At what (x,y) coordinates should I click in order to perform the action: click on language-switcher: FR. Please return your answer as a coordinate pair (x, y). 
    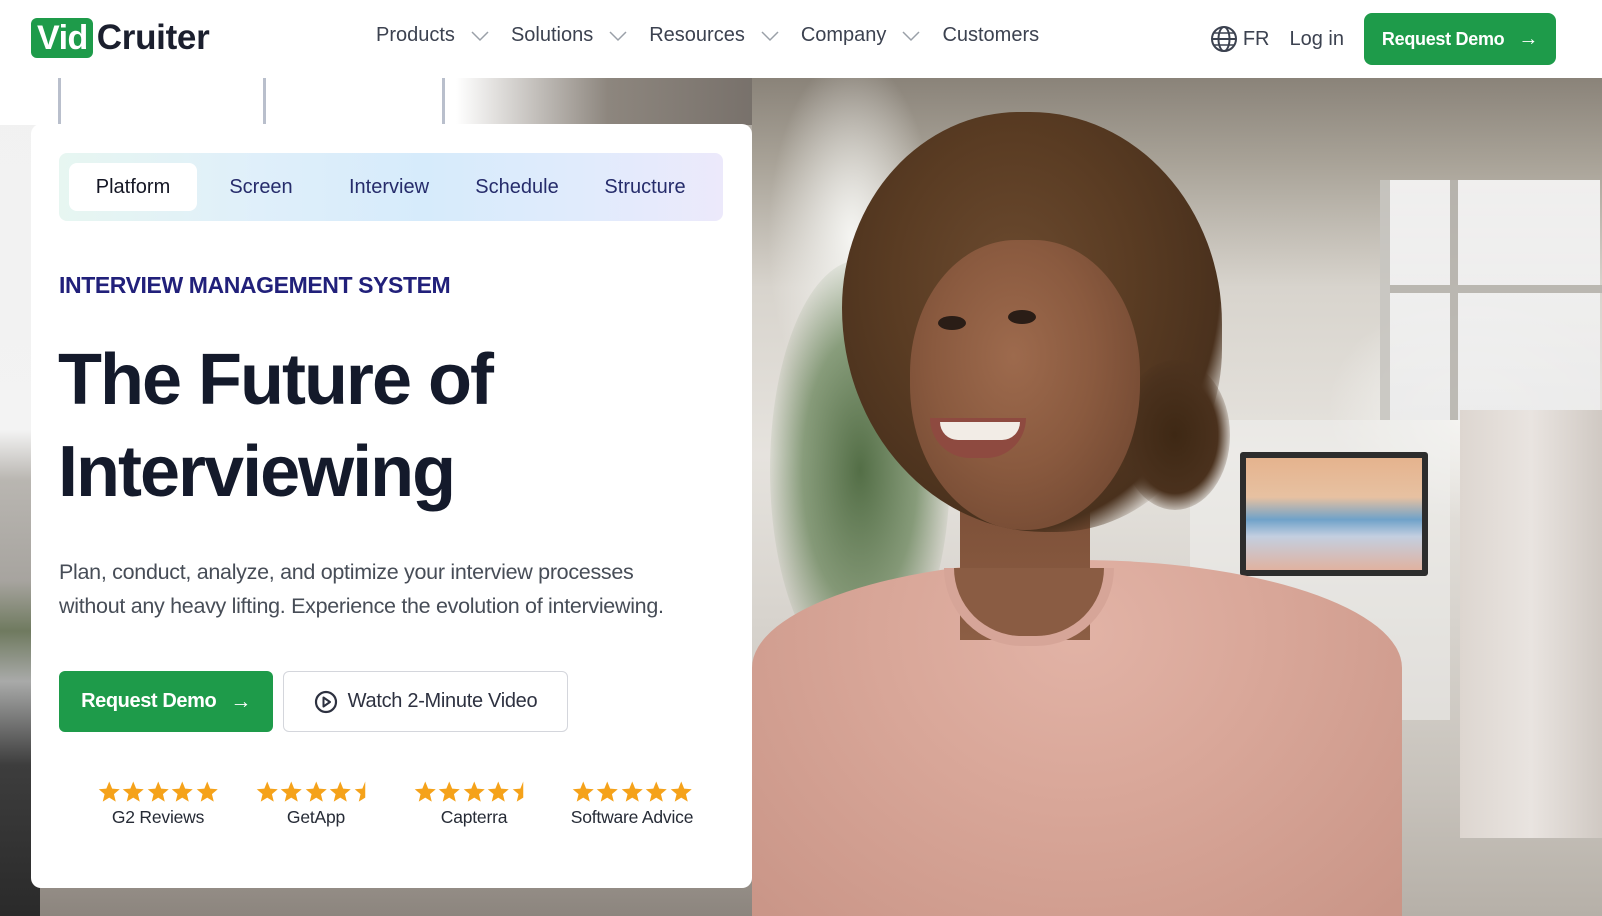
    Looking at the image, I should click on (1240, 39).